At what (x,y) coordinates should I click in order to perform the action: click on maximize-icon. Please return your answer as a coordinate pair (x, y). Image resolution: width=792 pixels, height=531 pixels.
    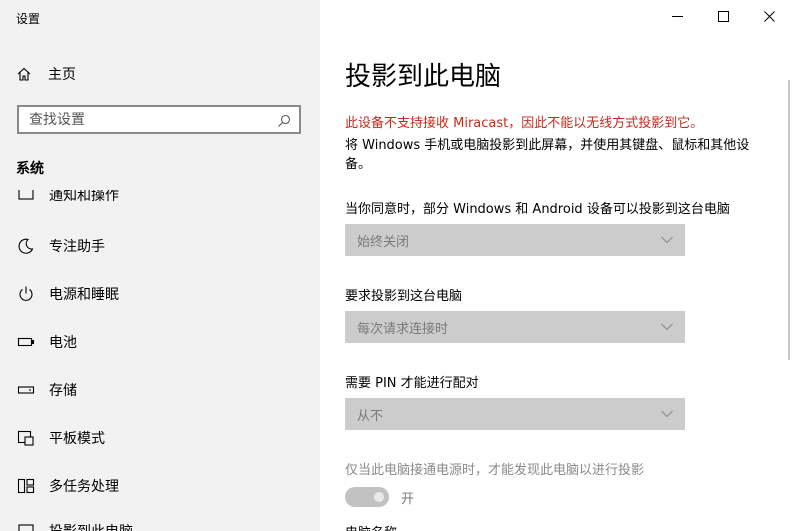
    Looking at the image, I should click on (723, 16).